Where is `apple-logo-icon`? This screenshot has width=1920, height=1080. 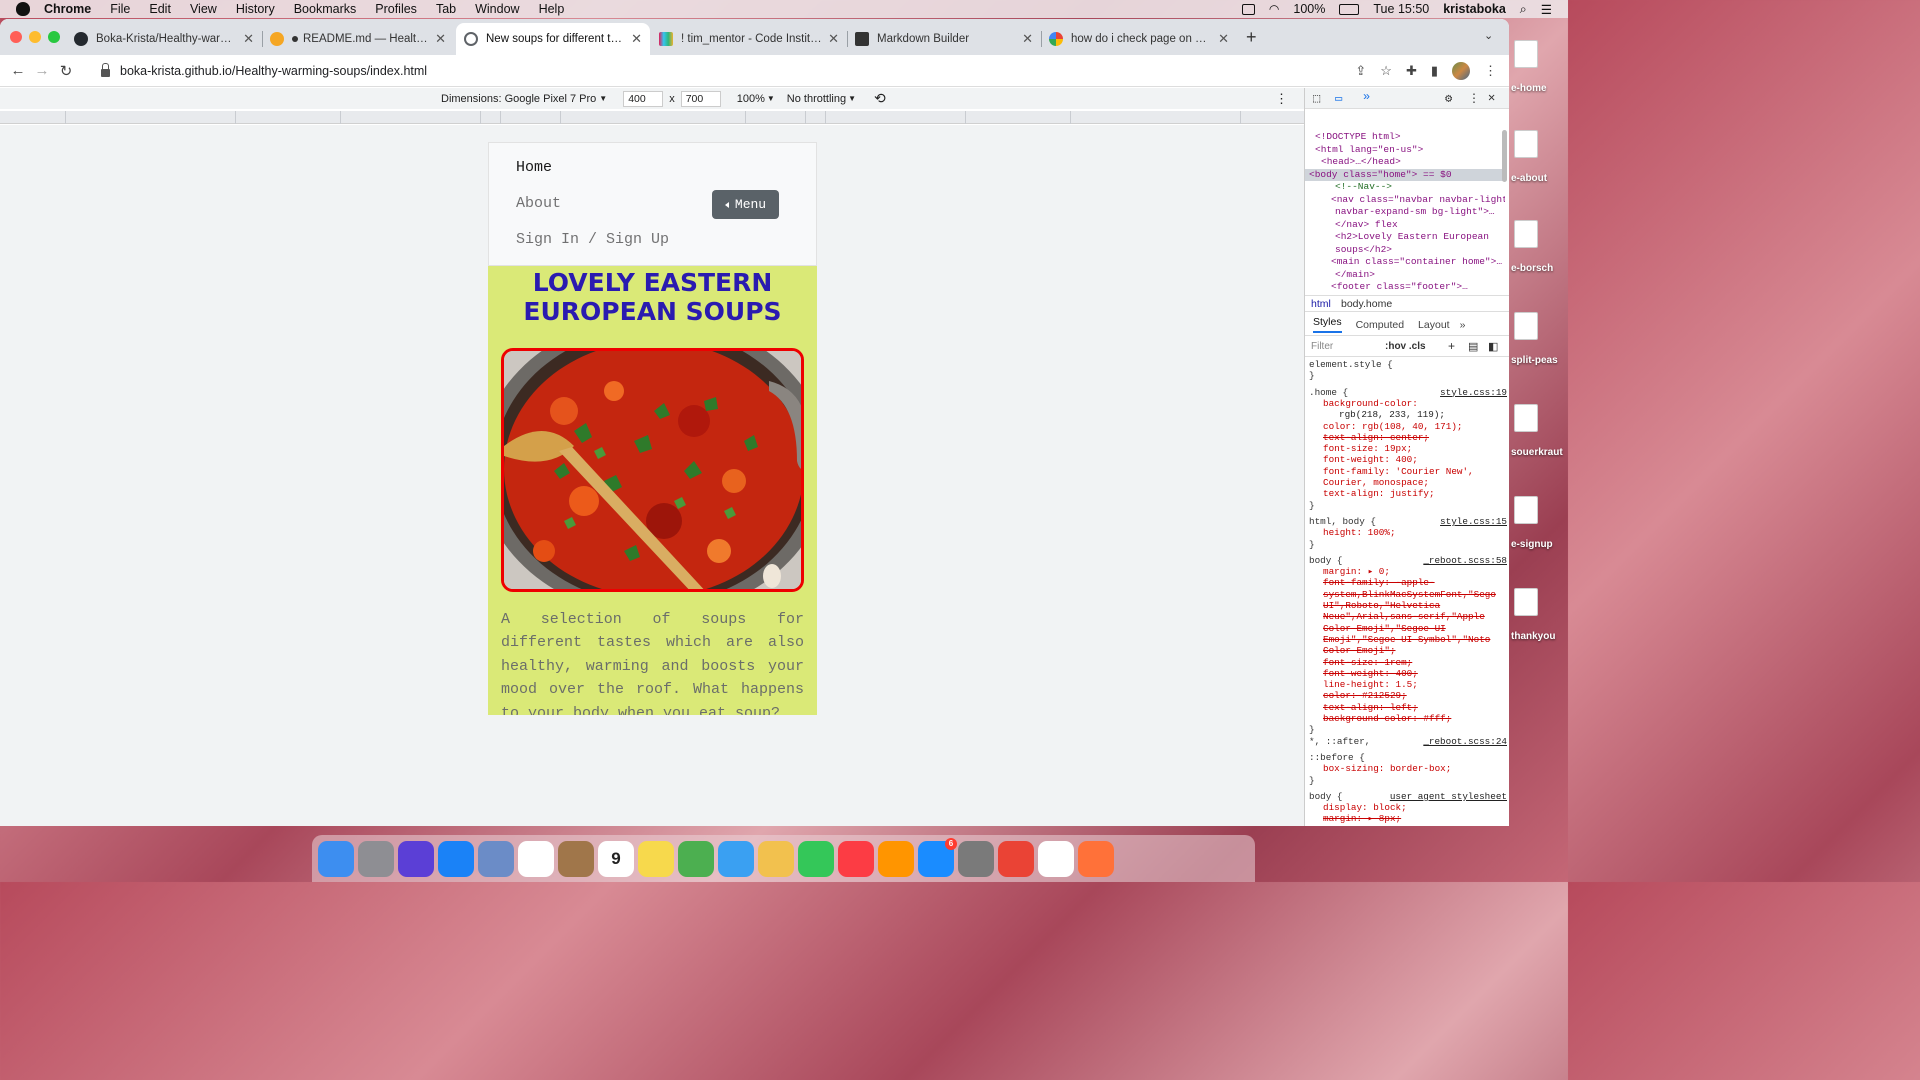
apple-logo-icon is located at coordinates (23, 9).